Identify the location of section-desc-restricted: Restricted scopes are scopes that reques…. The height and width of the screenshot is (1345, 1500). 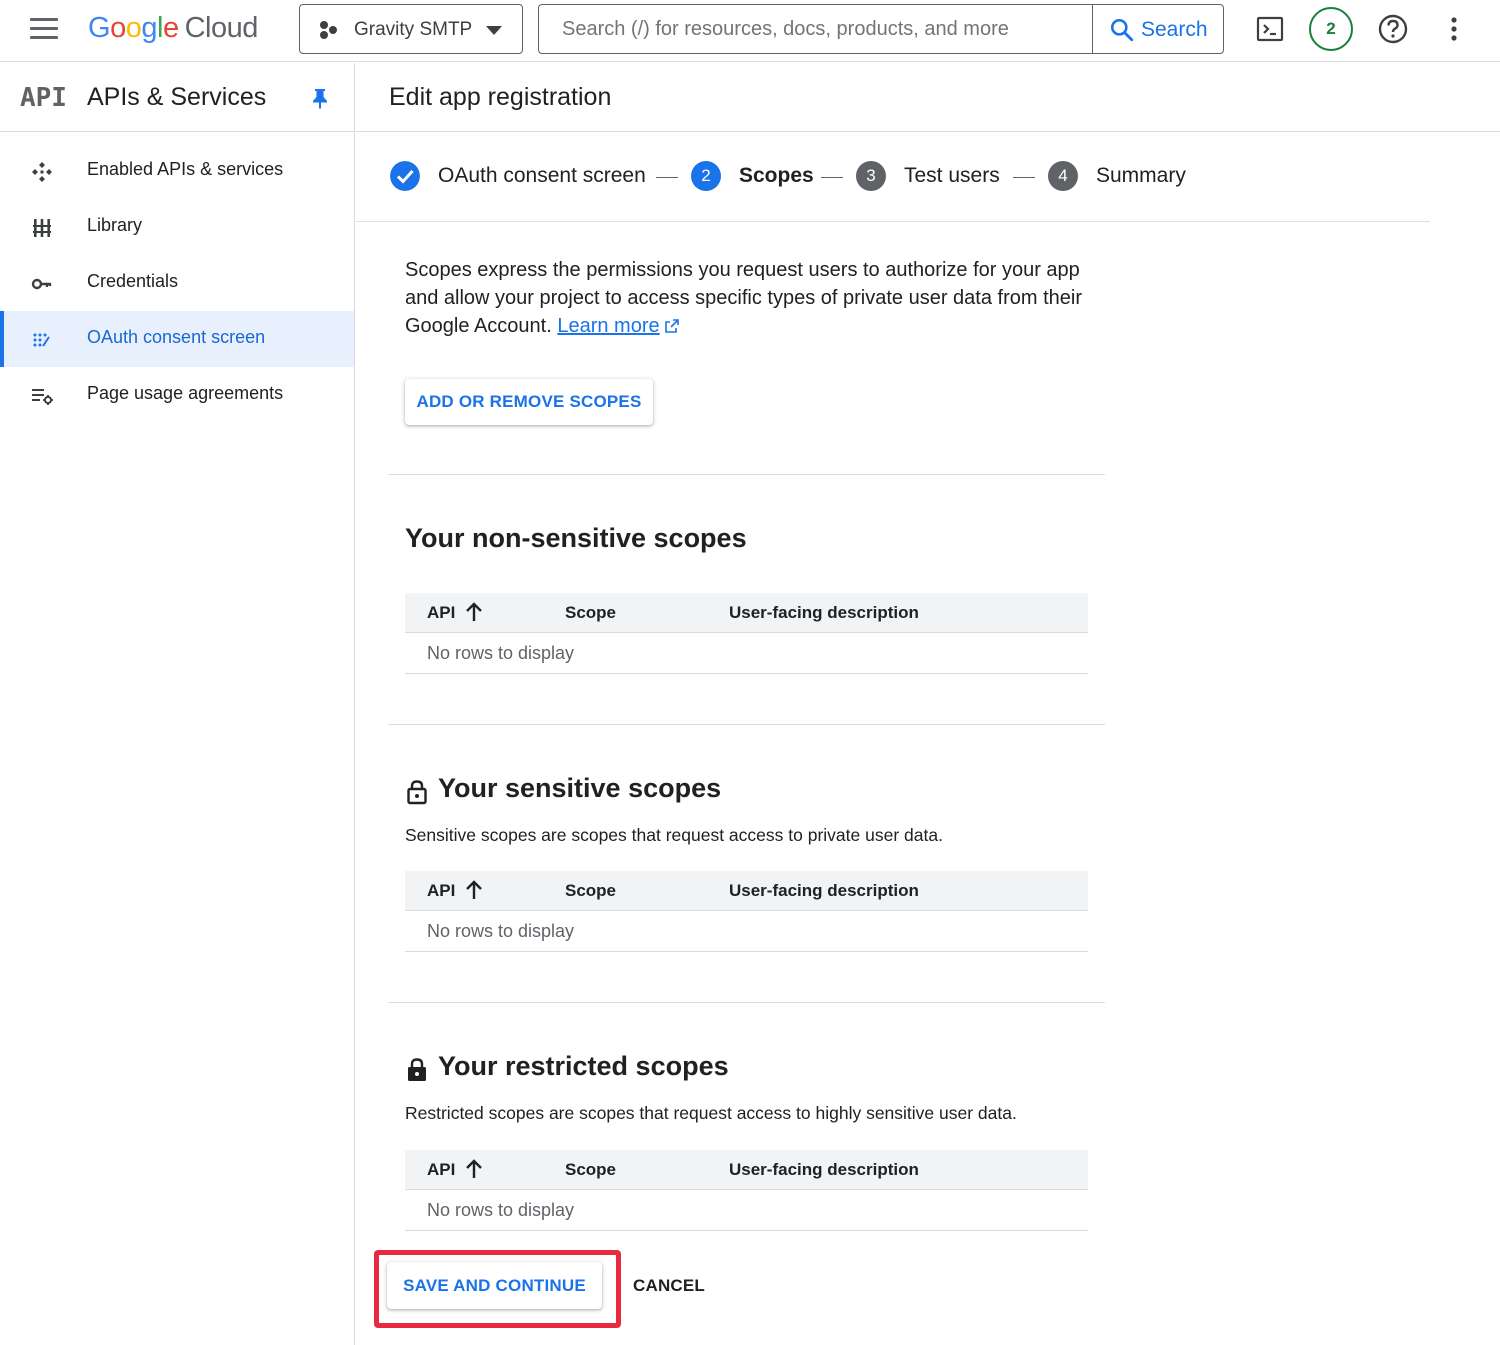
(711, 1113).